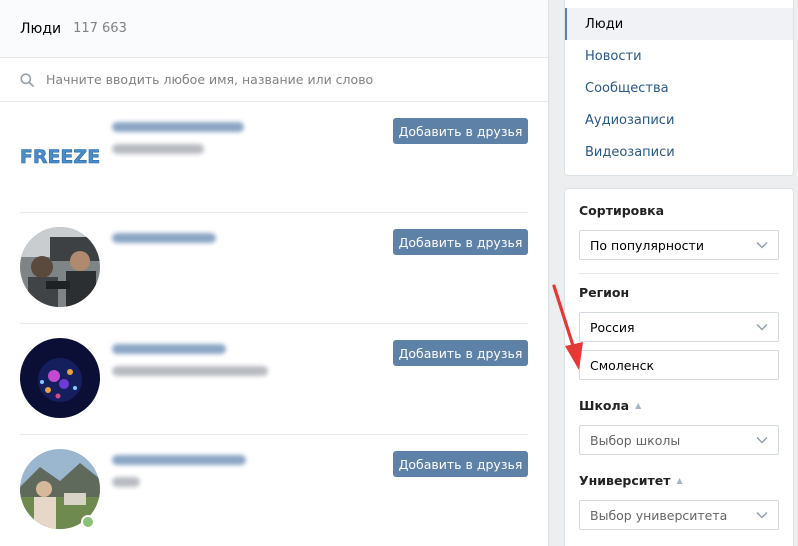  What do you see at coordinates (622, 210) in the screenshot?
I see `sort-label: Сортировка` at bounding box center [622, 210].